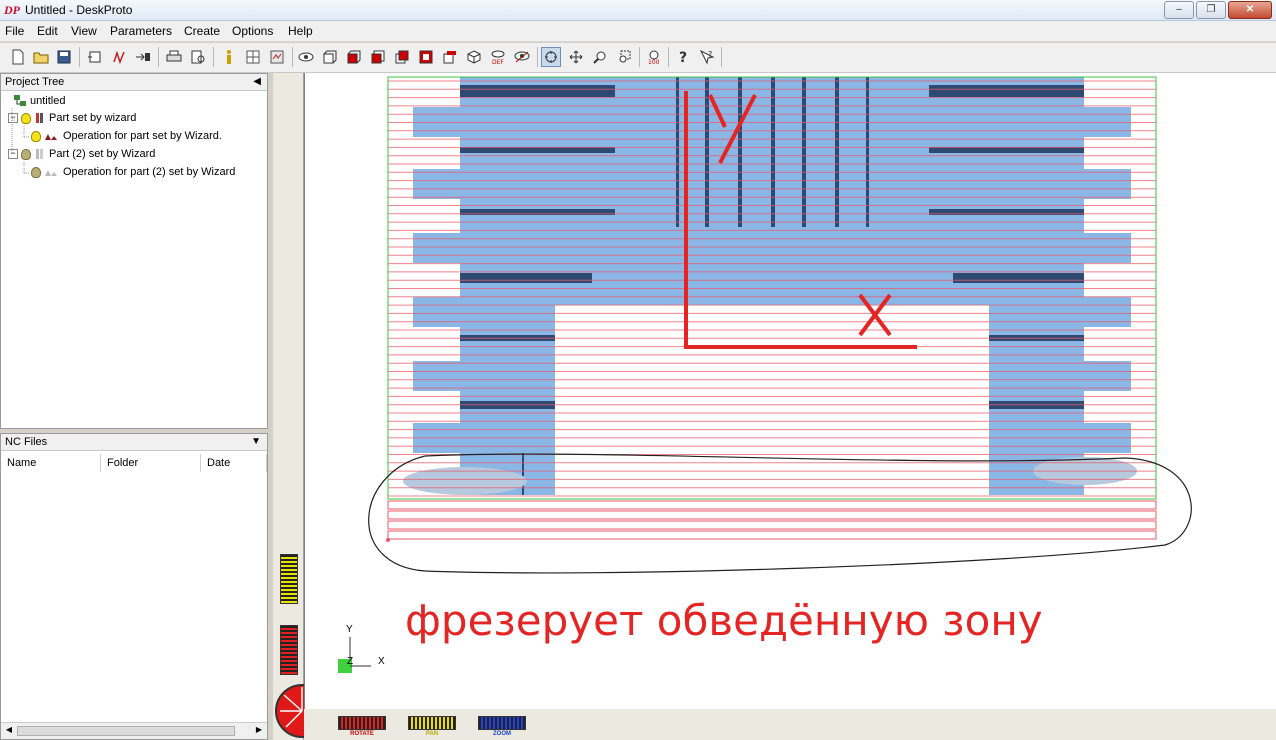 Image resolution: width=1276 pixels, height=740 pixels. I want to click on rotate-label: ROTATE, so click(362, 734).